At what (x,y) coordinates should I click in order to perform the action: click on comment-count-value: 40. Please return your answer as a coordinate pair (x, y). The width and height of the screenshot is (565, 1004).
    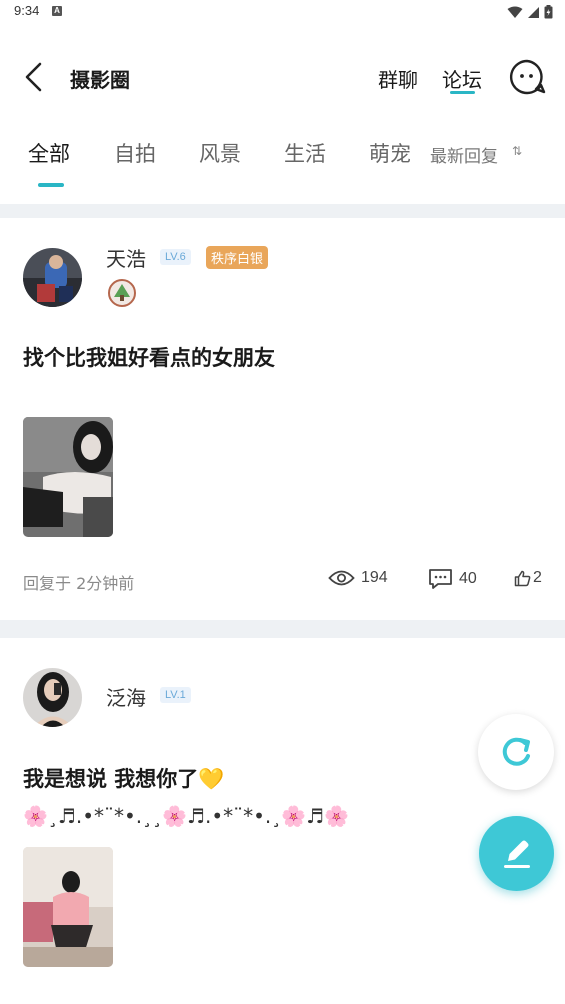
    Looking at the image, I should click on (468, 578).